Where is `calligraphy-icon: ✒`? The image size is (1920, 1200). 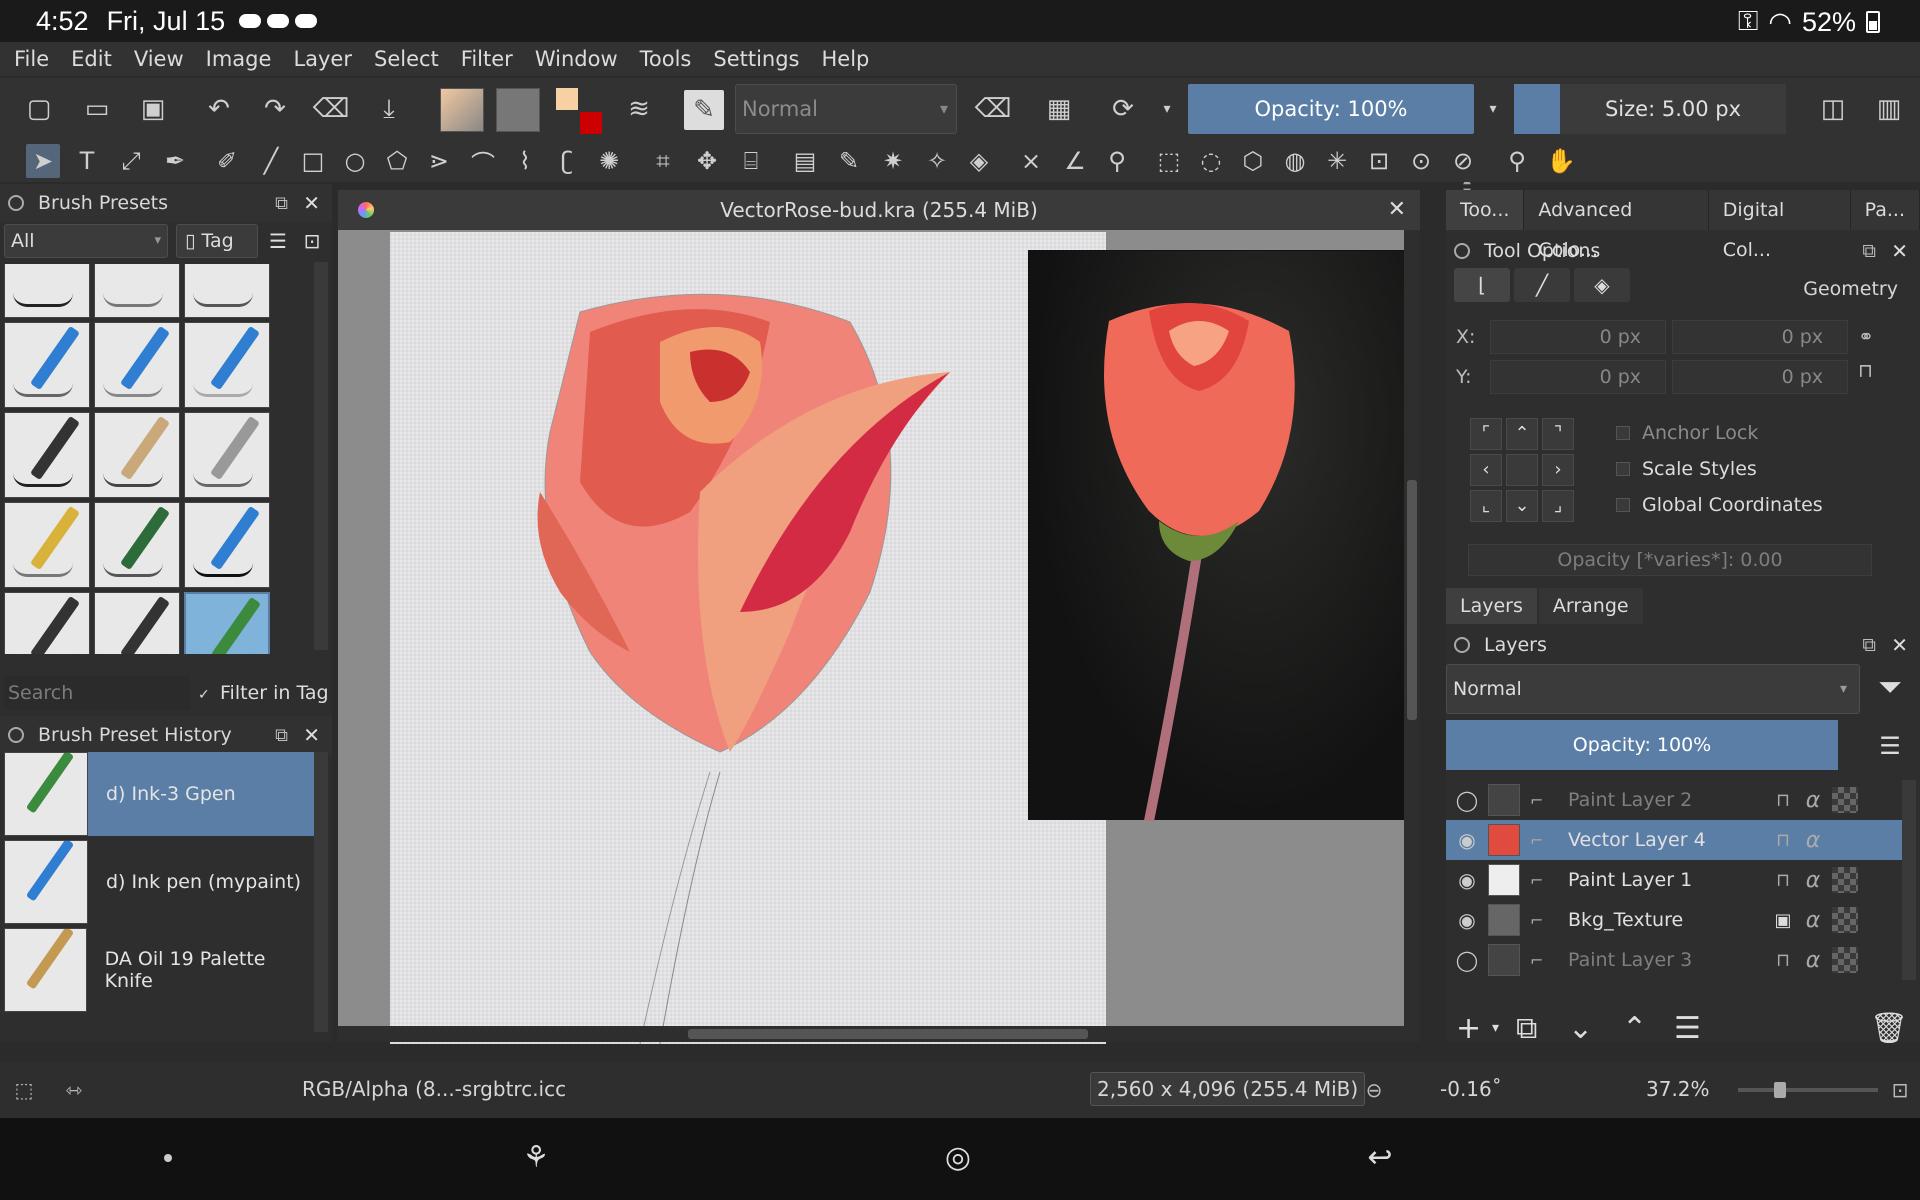
calligraphy-icon: ✒ is located at coordinates (175, 161).